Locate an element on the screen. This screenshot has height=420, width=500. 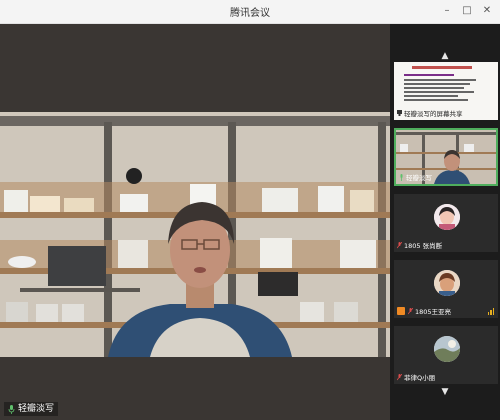
minimize-button: – is located at coordinates (447, 11).